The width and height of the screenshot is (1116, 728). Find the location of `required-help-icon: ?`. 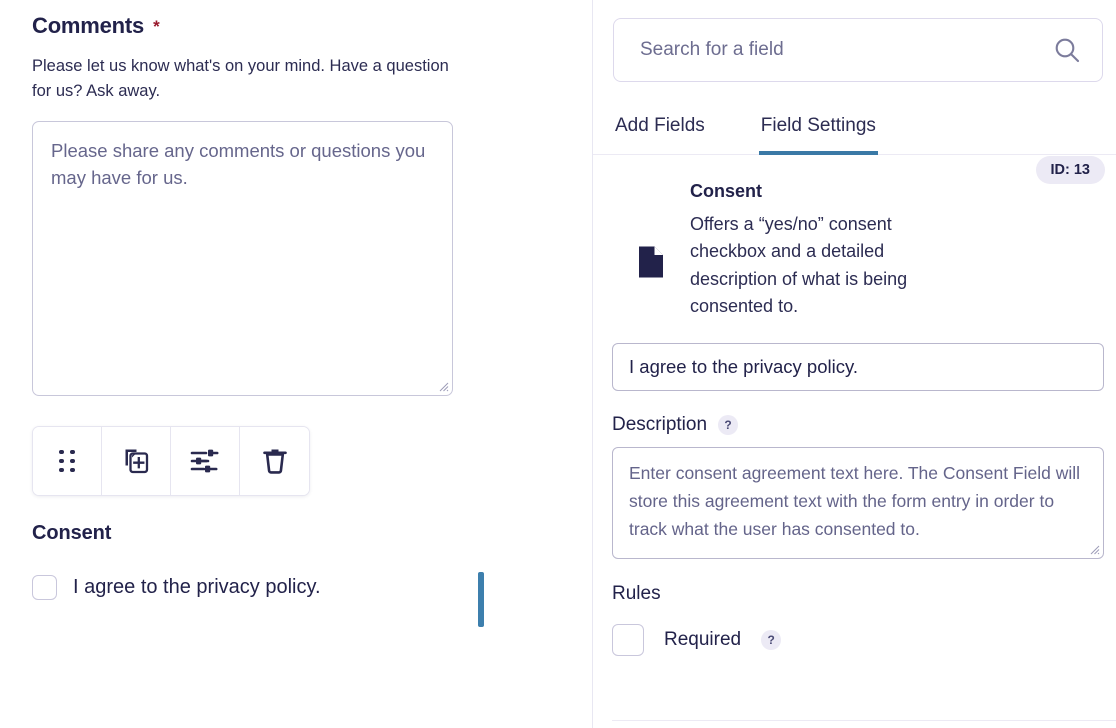

required-help-icon: ? is located at coordinates (771, 640).